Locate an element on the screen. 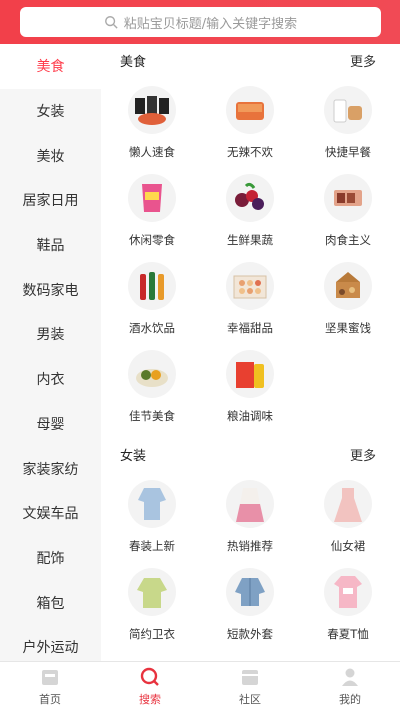  short-jacket-thumbnail is located at coordinates (250, 592).